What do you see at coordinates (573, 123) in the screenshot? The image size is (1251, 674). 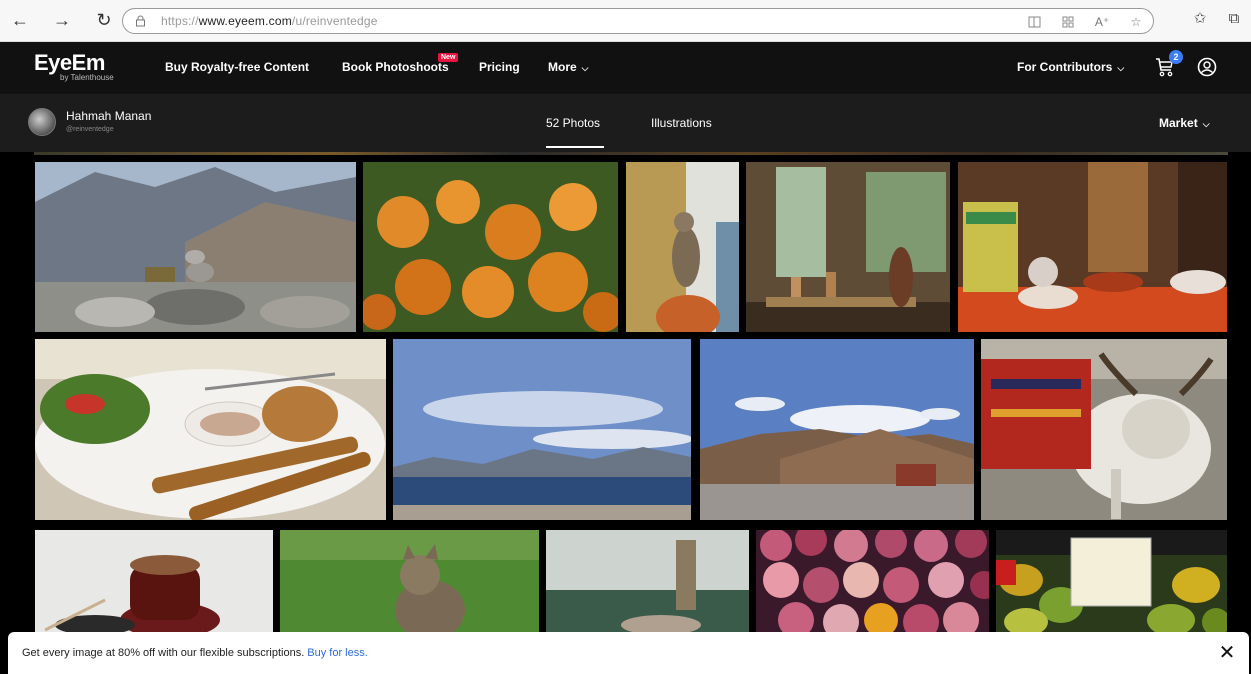 I see `tab-photos: 52 Photos` at bounding box center [573, 123].